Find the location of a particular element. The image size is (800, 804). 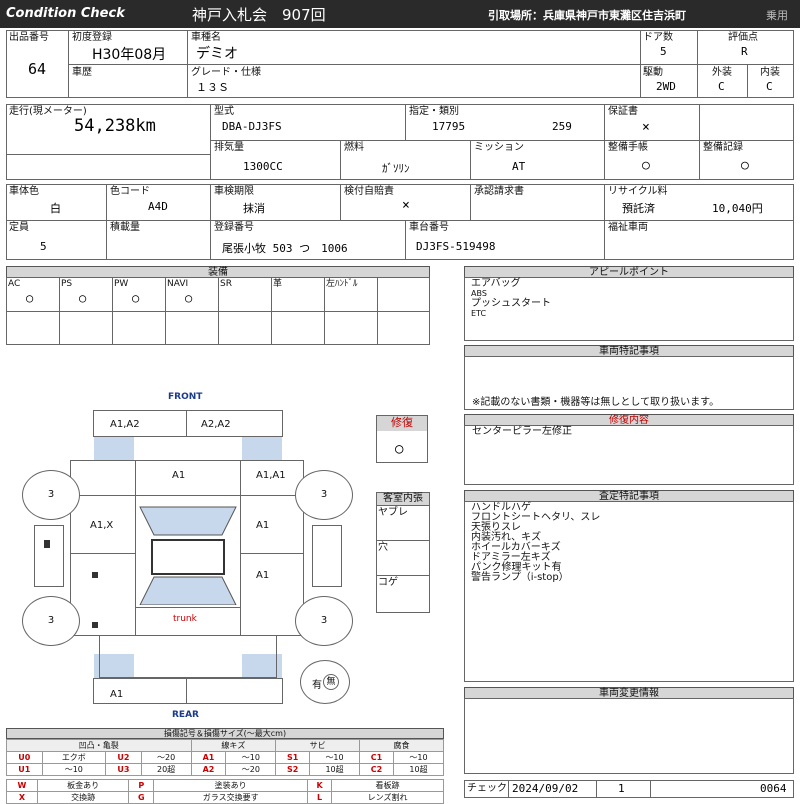

equip-pw-label: PW is located at coordinates (121, 284).